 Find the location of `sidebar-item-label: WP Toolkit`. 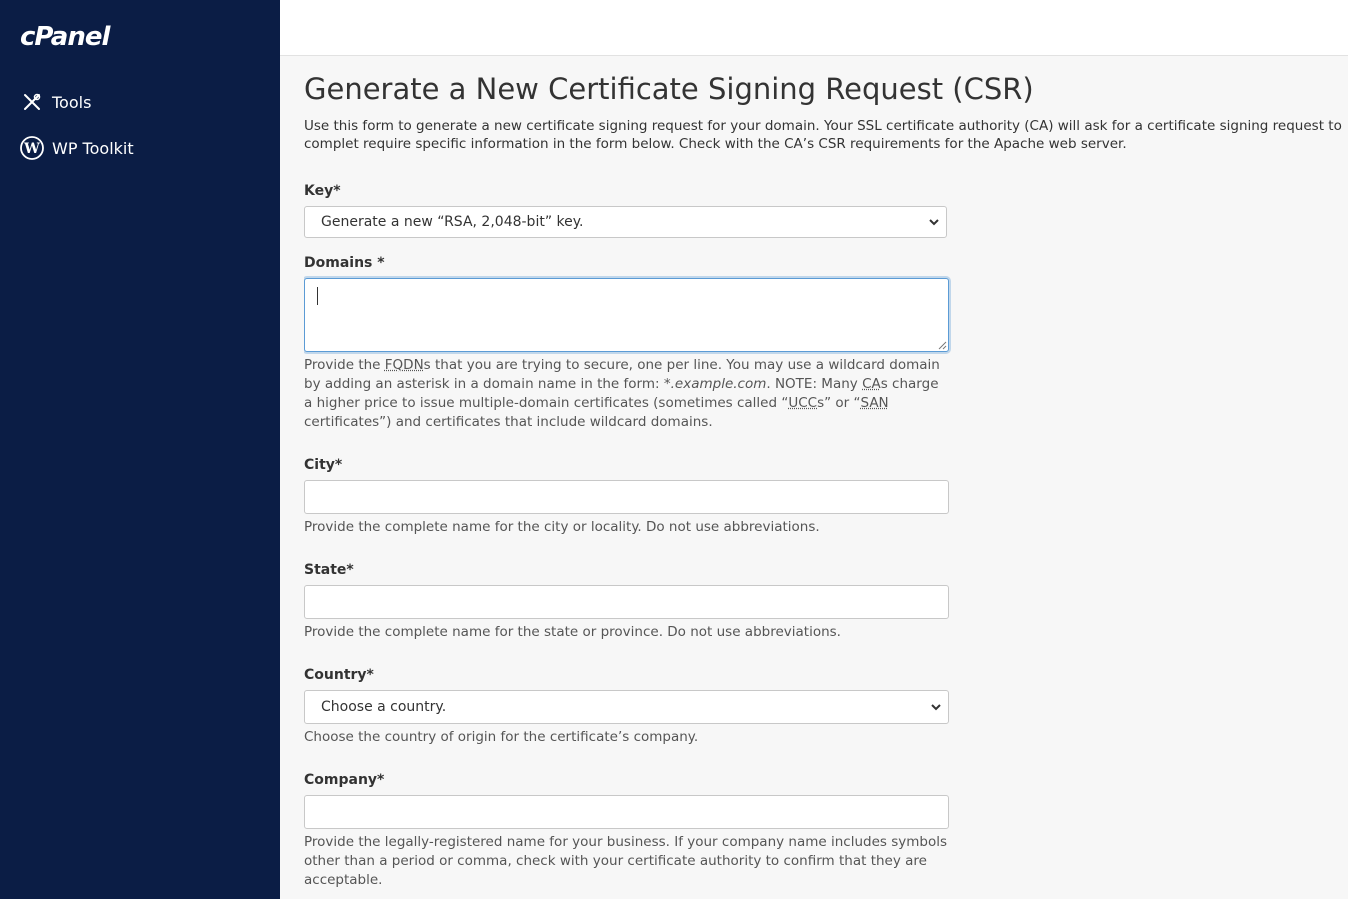

sidebar-item-label: WP Toolkit is located at coordinates (93, 148).